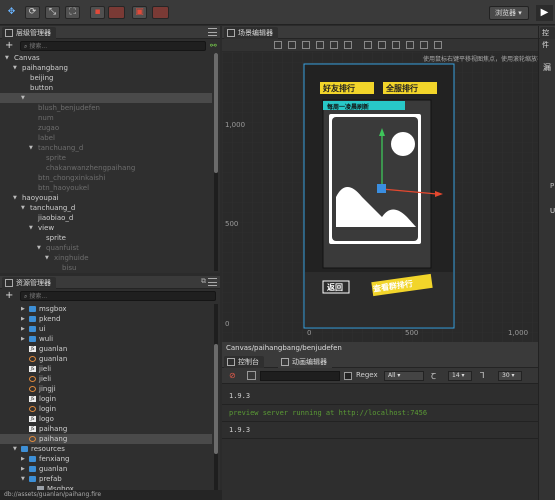 This screenshot has width=555, height=500. What do you see at coordinates (106, 108) in the screenshot?
I see `node-row: blush_benjudefen` at bounding box center [106, 108].